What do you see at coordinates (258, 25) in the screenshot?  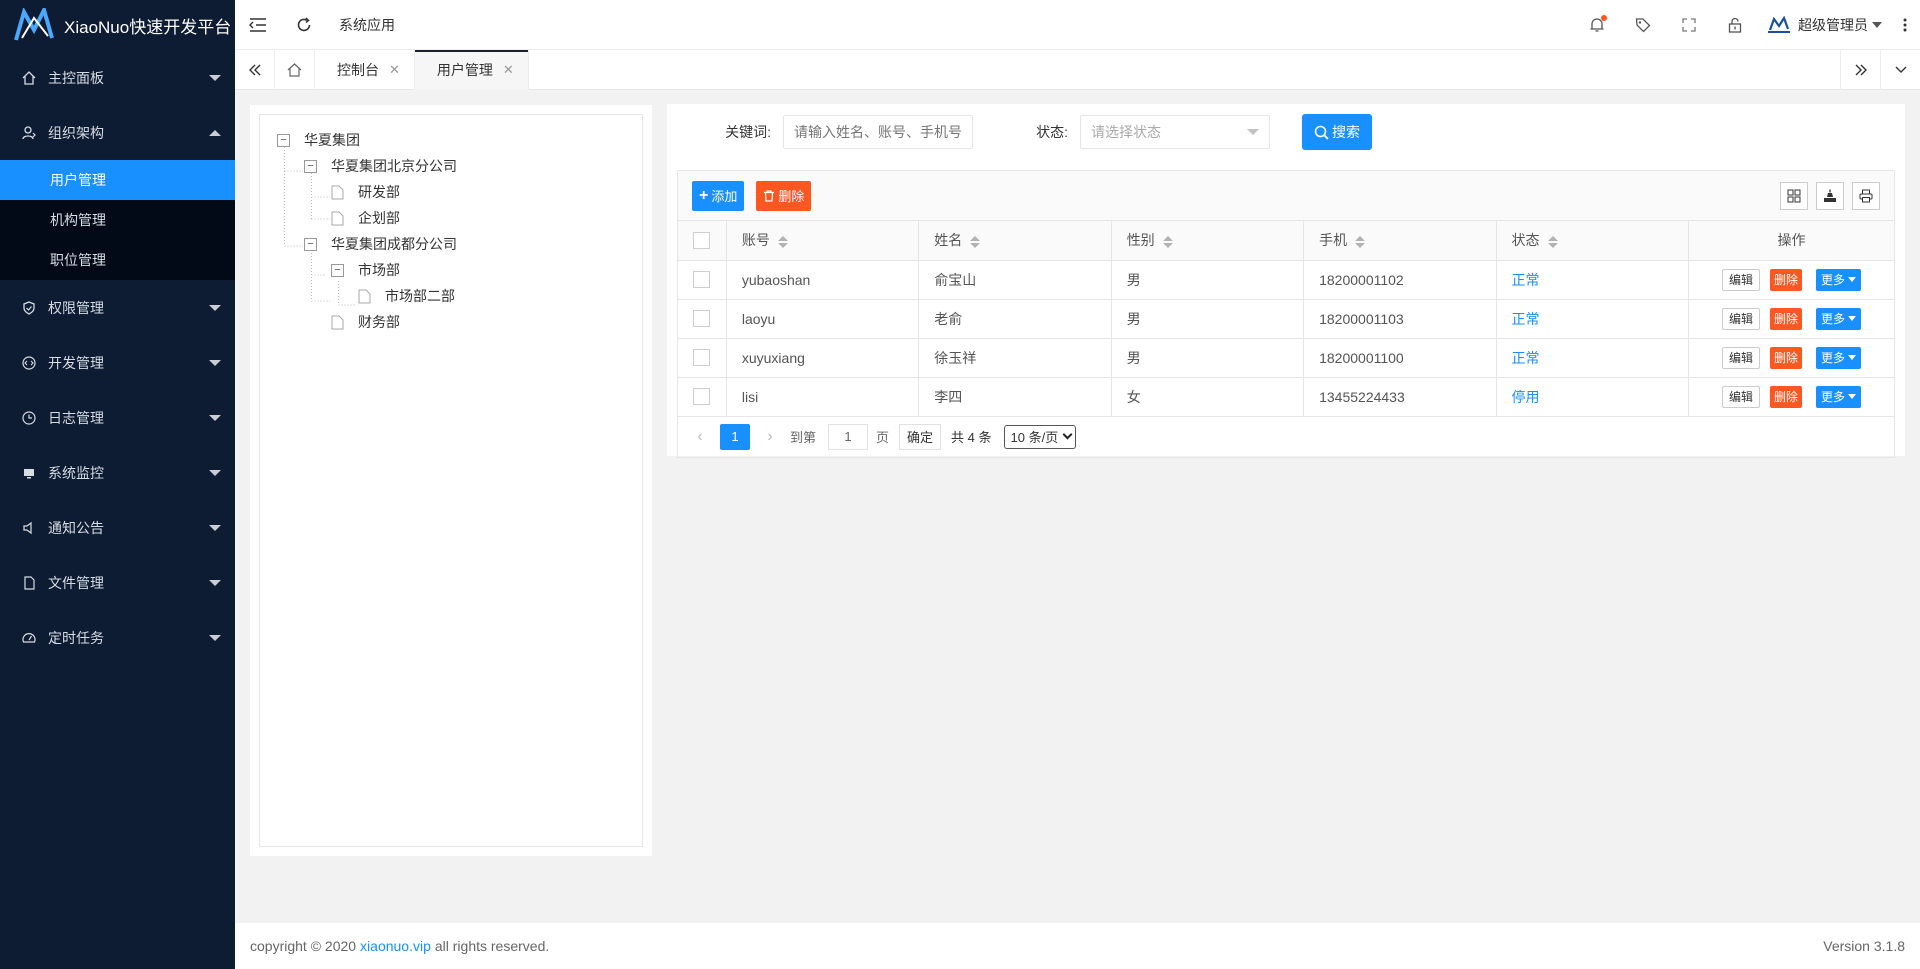 I see `menu-toggle-button` at bounding box center [258, 25].